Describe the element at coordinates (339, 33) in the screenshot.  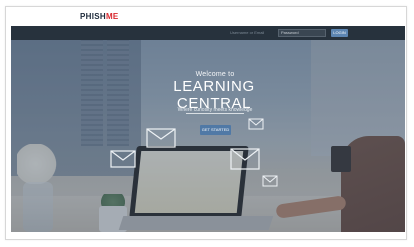
I see `login-button: LOGIN` at that location.